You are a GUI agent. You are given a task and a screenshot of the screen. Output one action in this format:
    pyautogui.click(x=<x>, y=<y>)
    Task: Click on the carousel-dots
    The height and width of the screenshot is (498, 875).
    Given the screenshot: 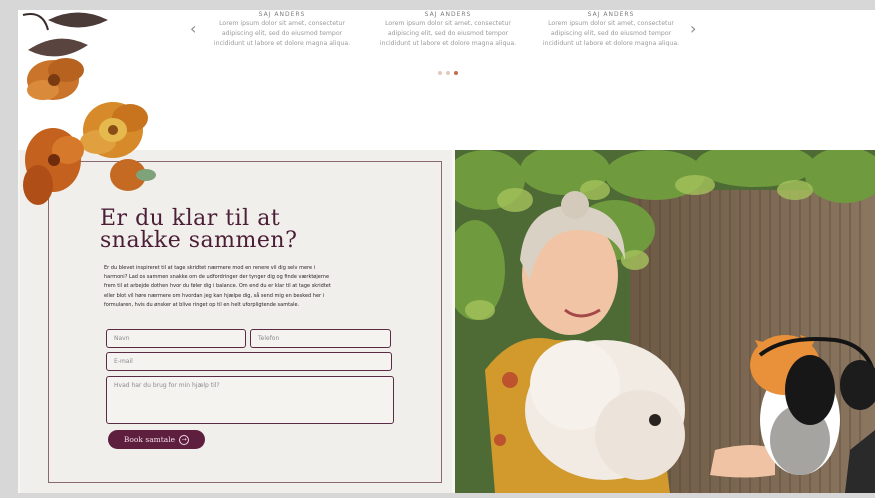 What is the action you would take?
    pyautogui.click(x=448, y=73)
    